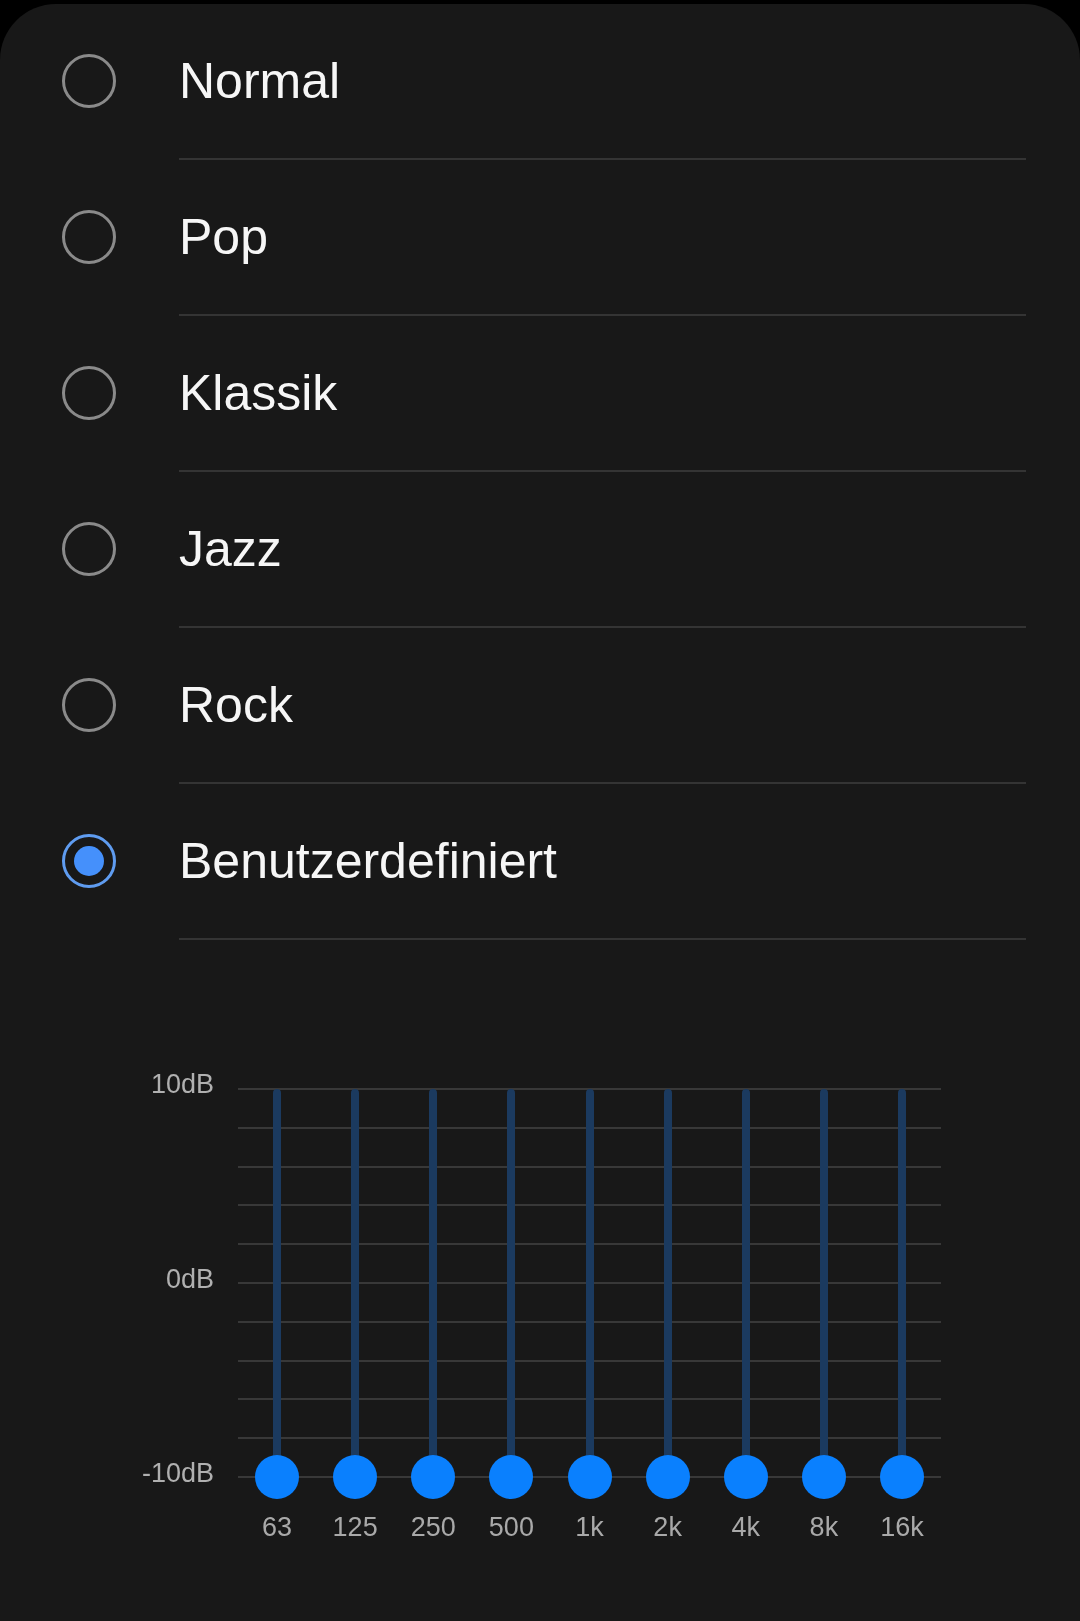  I want to click on frequency-label: 125, so click(355, 1527).